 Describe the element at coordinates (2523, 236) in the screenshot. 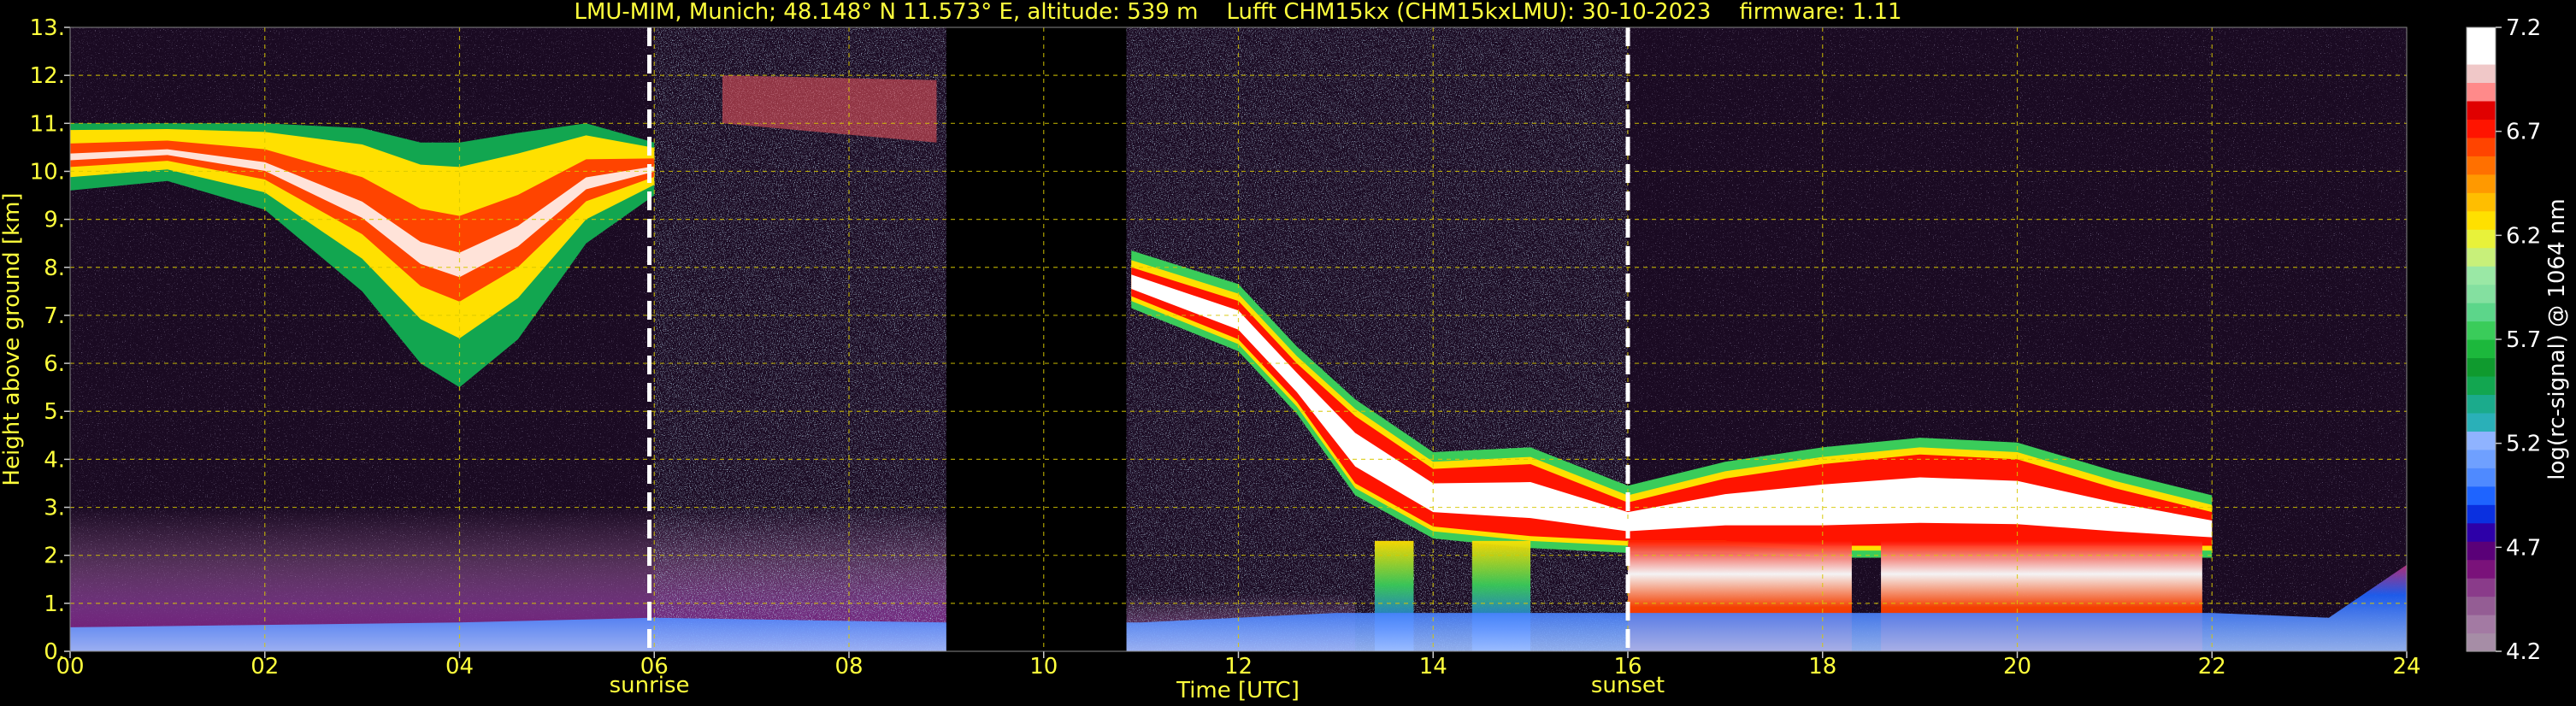

I see `colorbar-tick-label-4: 6.2` at that location.